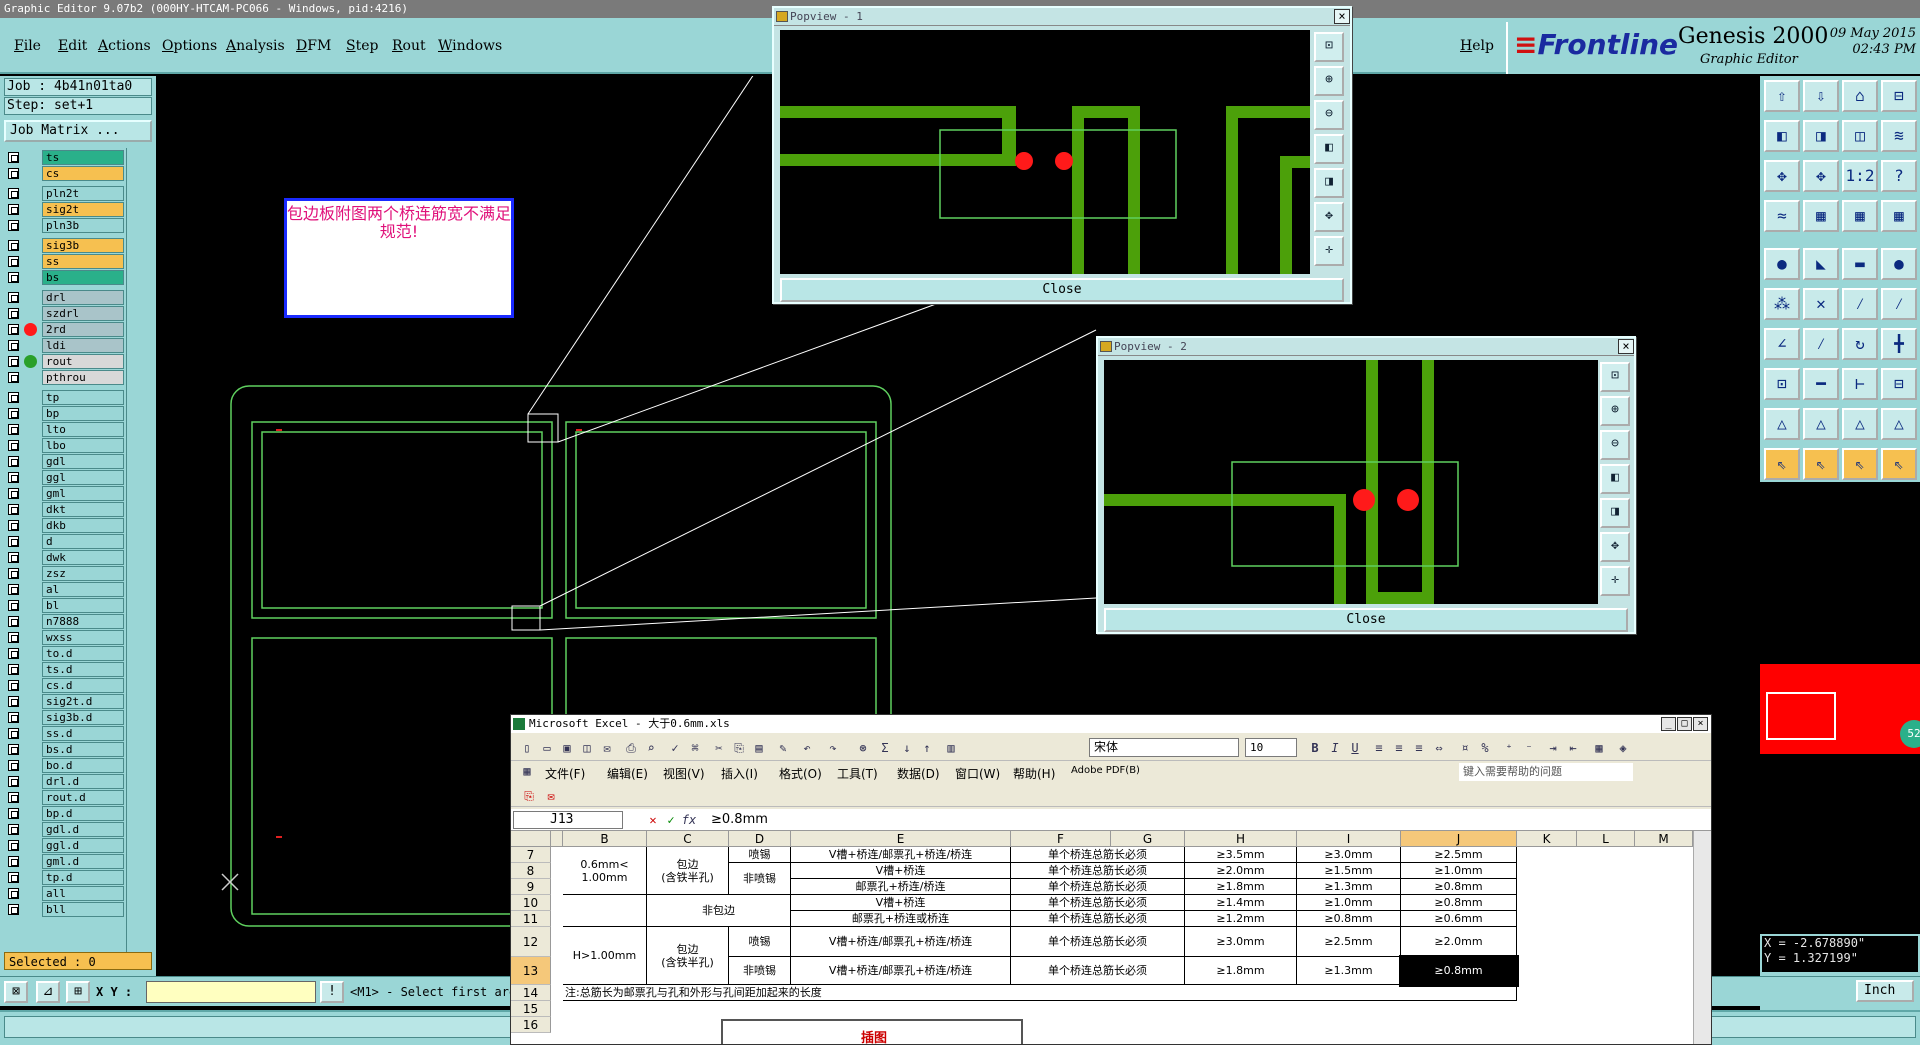  I want to click on xl-menu-file: 文件(F), so click(565, 773).